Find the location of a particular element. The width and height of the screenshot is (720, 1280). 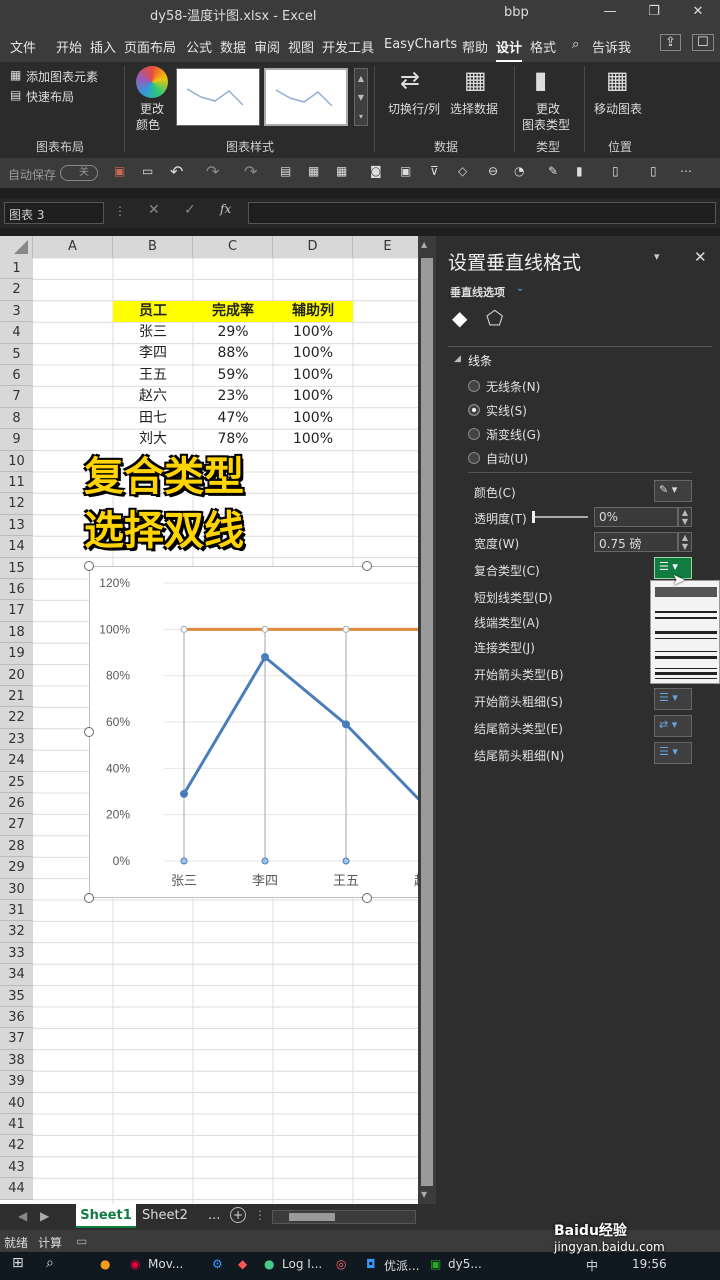

app-icon: ◆ is located at coordinates (242, 1264).